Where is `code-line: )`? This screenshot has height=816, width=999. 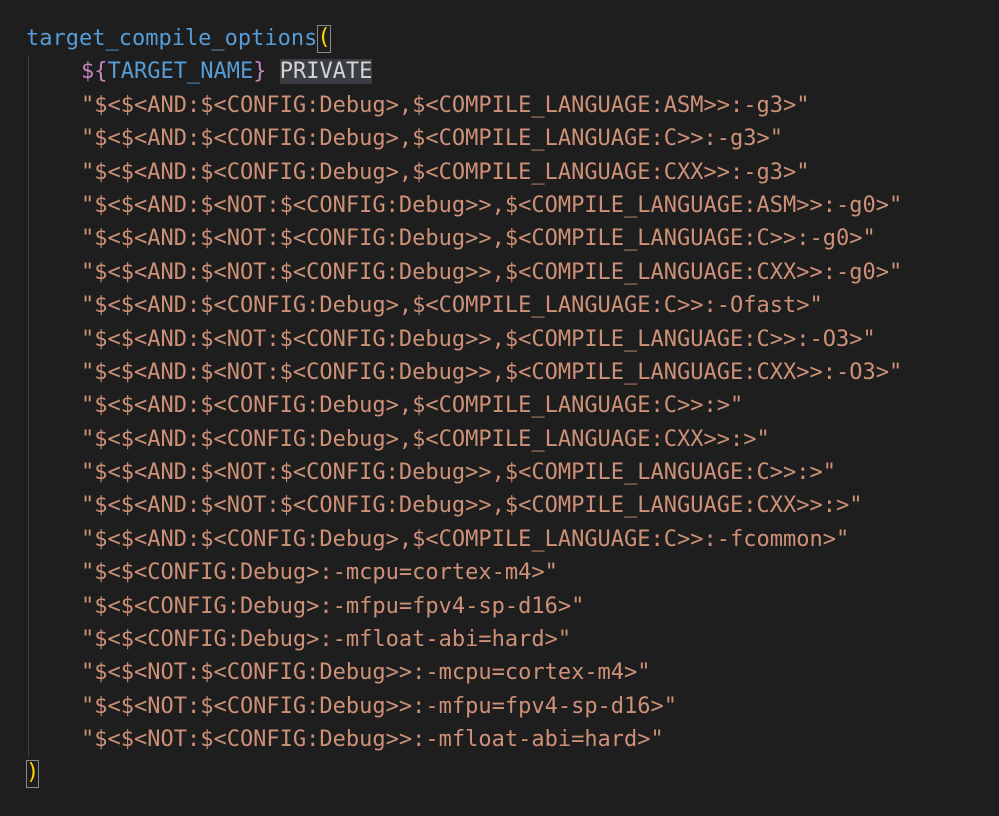
code-line: ) is located at coordinates (512, 773).